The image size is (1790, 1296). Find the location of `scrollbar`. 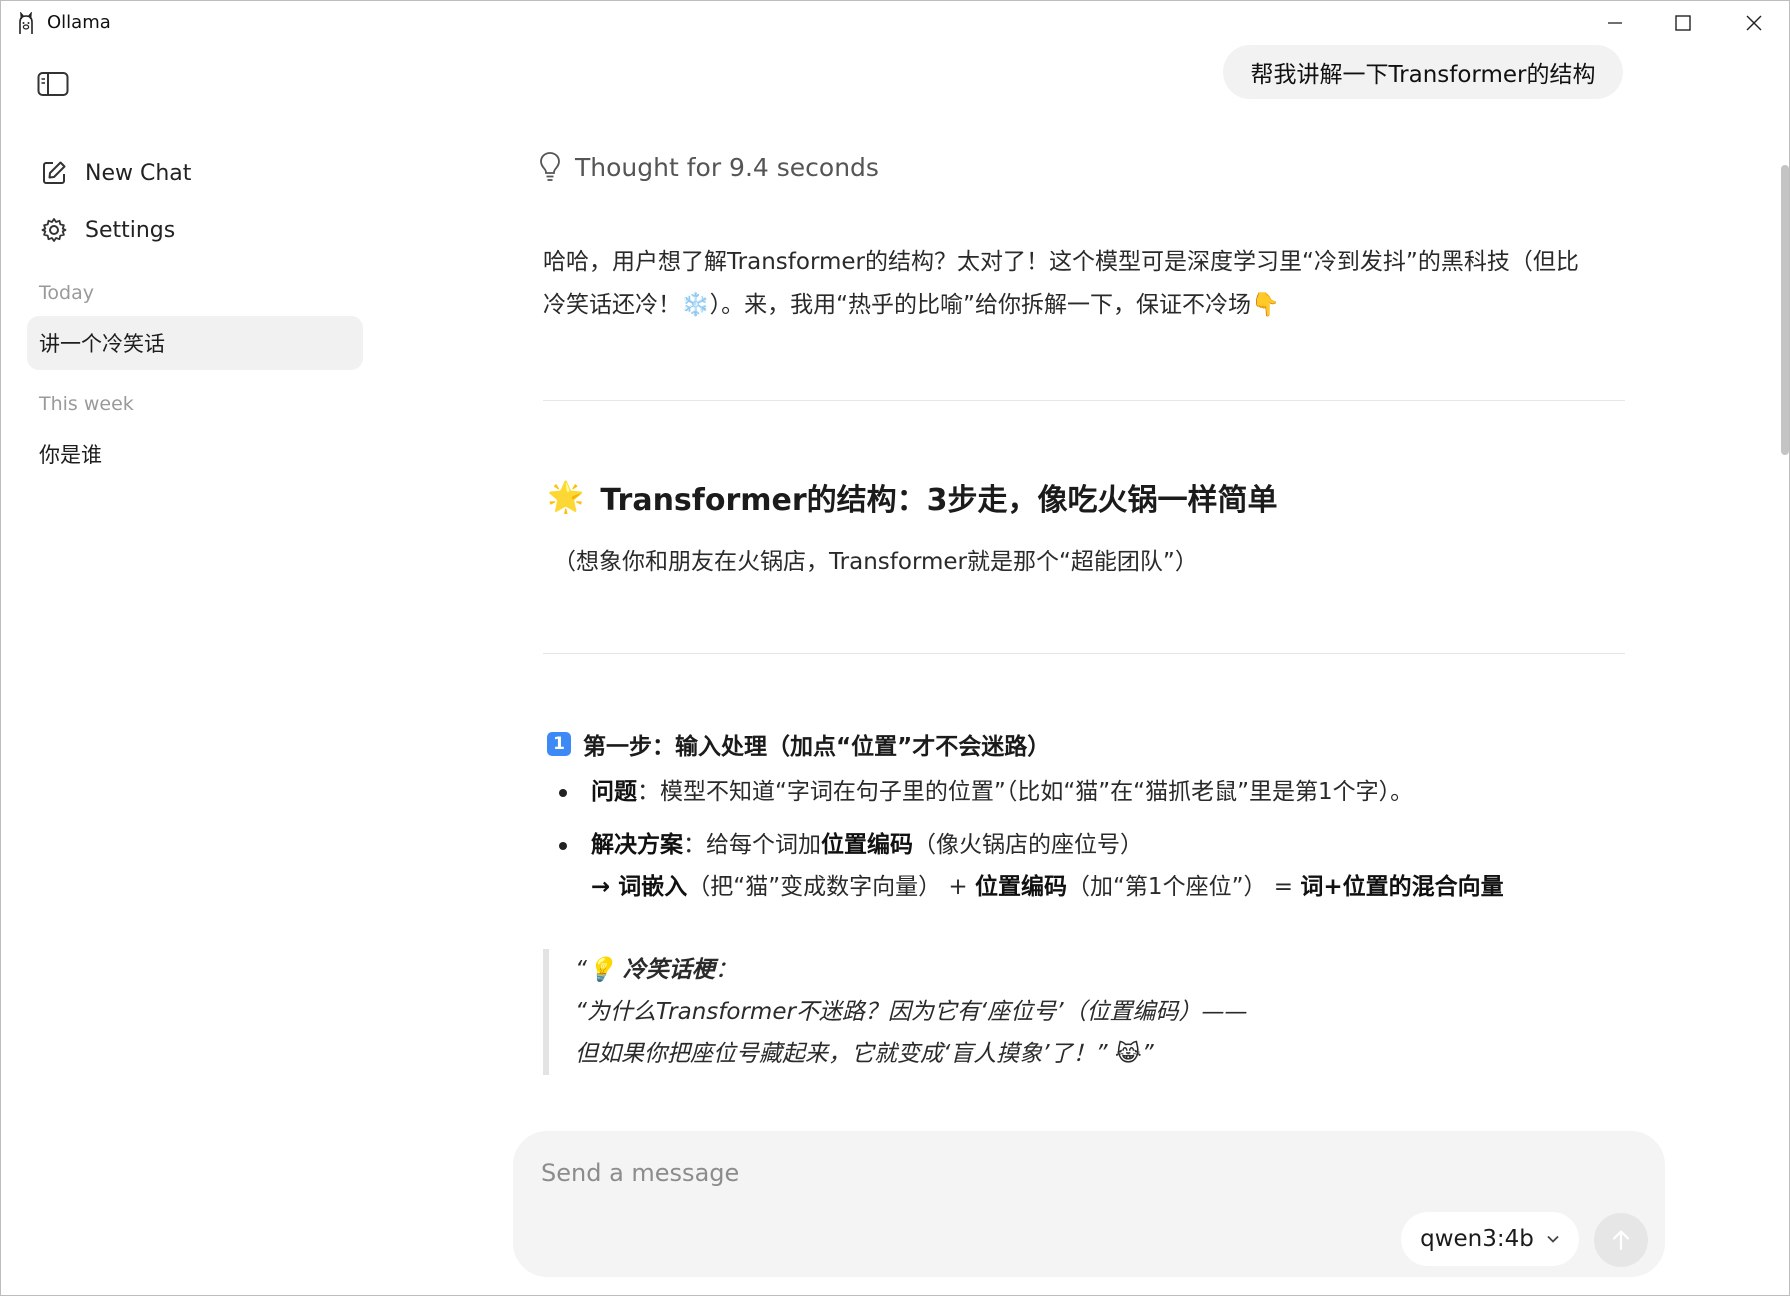

scrollbar is located at coordinates (1784, 670).